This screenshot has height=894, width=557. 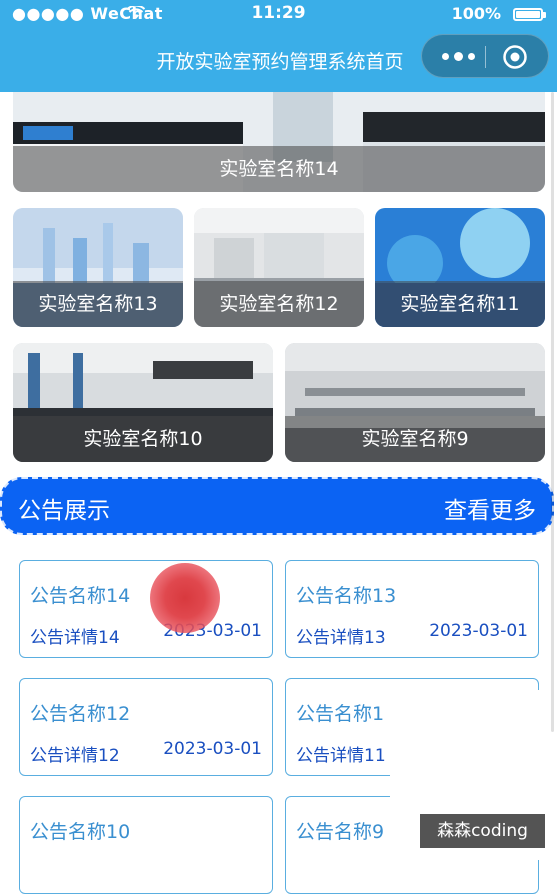 What do you see at coordinates (476, 13) in the screenshot?
I see `battery-percent: 100%` at bounding box center [476, 13].